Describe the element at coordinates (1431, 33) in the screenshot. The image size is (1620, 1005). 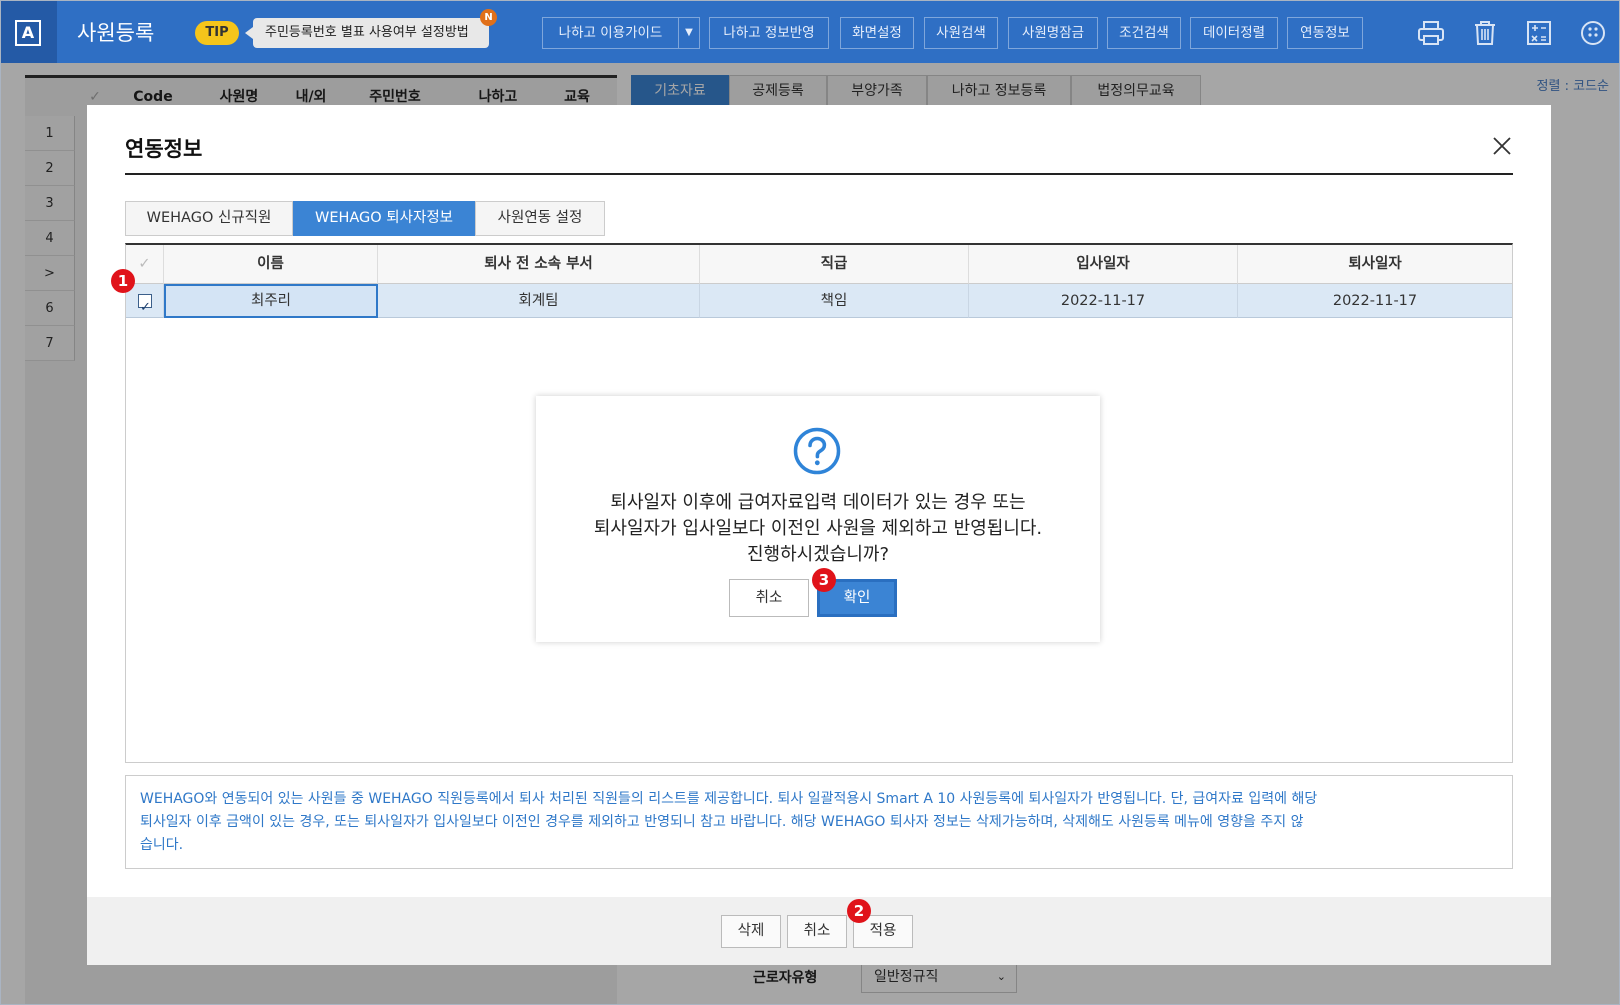
I see `print-icon` at that location.